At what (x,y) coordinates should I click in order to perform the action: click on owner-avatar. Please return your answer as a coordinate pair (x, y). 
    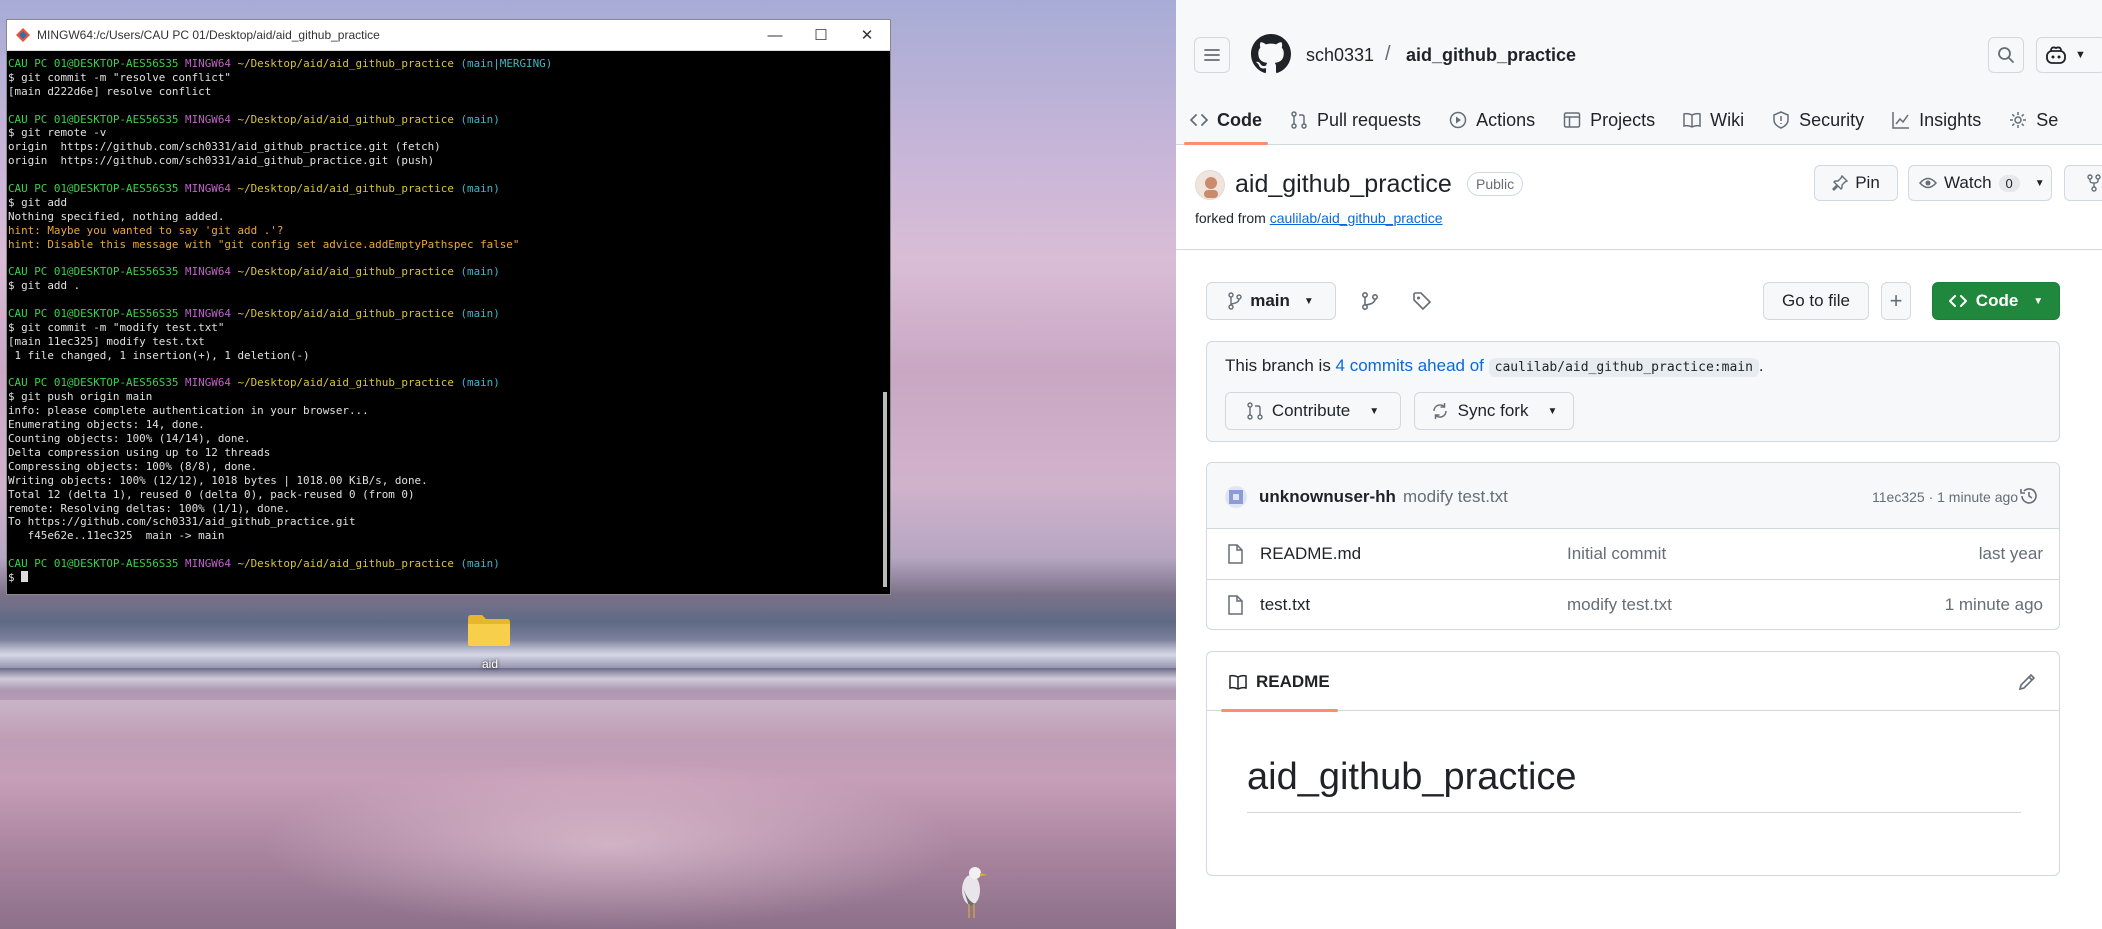
    Looking at the image, I should click on (1210, 185).